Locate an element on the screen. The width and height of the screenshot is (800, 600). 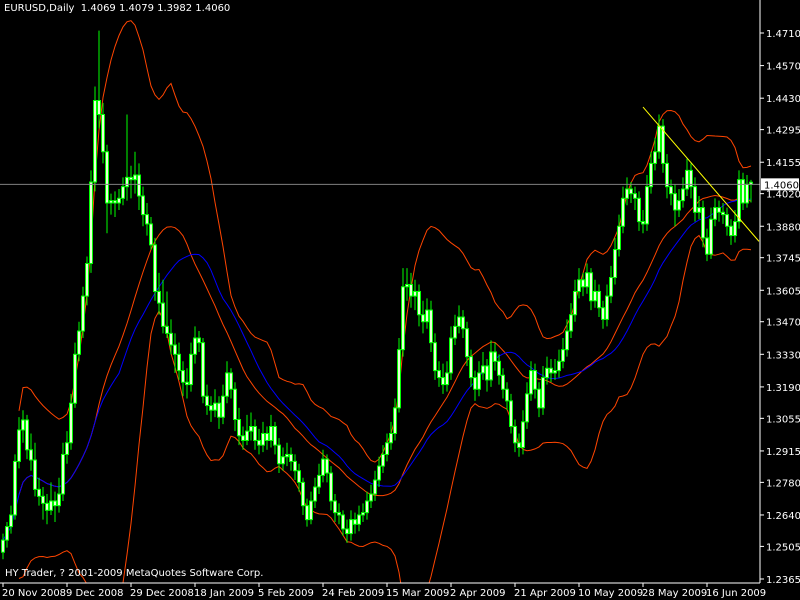
price-tick-label: 1.4155 is located at coordinates (783, 163).